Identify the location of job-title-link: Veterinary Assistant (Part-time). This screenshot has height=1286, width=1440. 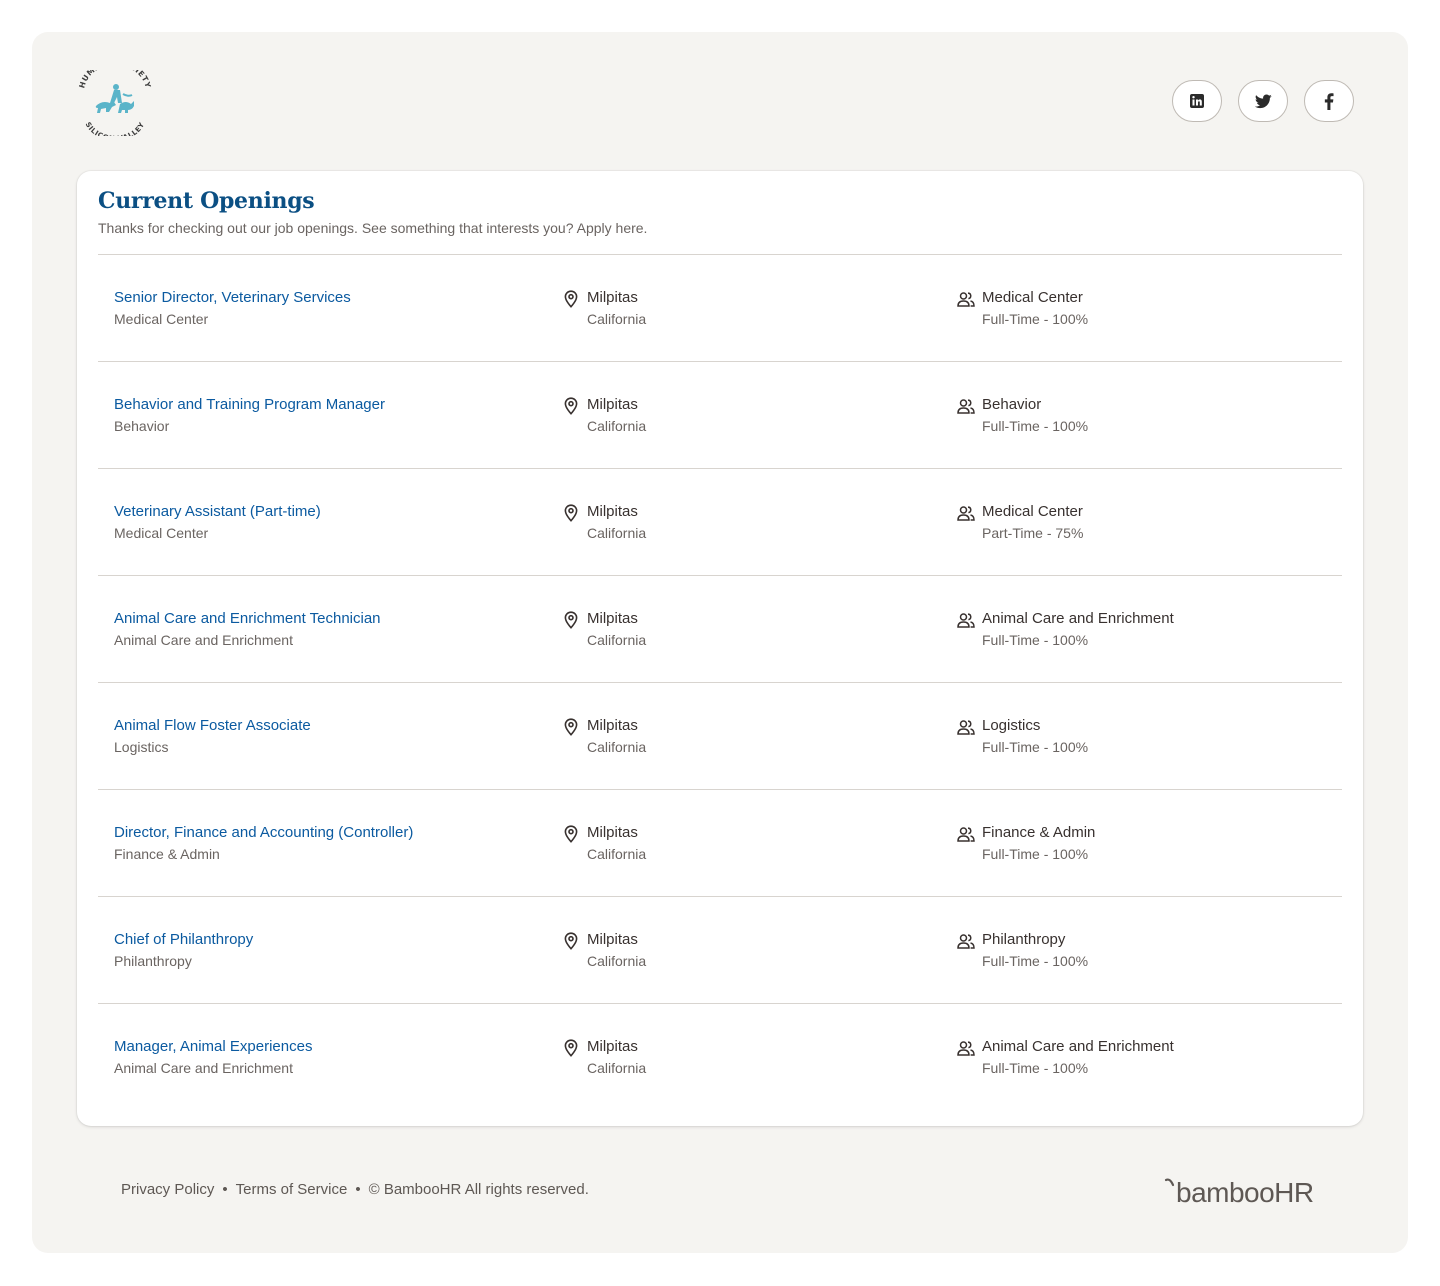
(217, 511).